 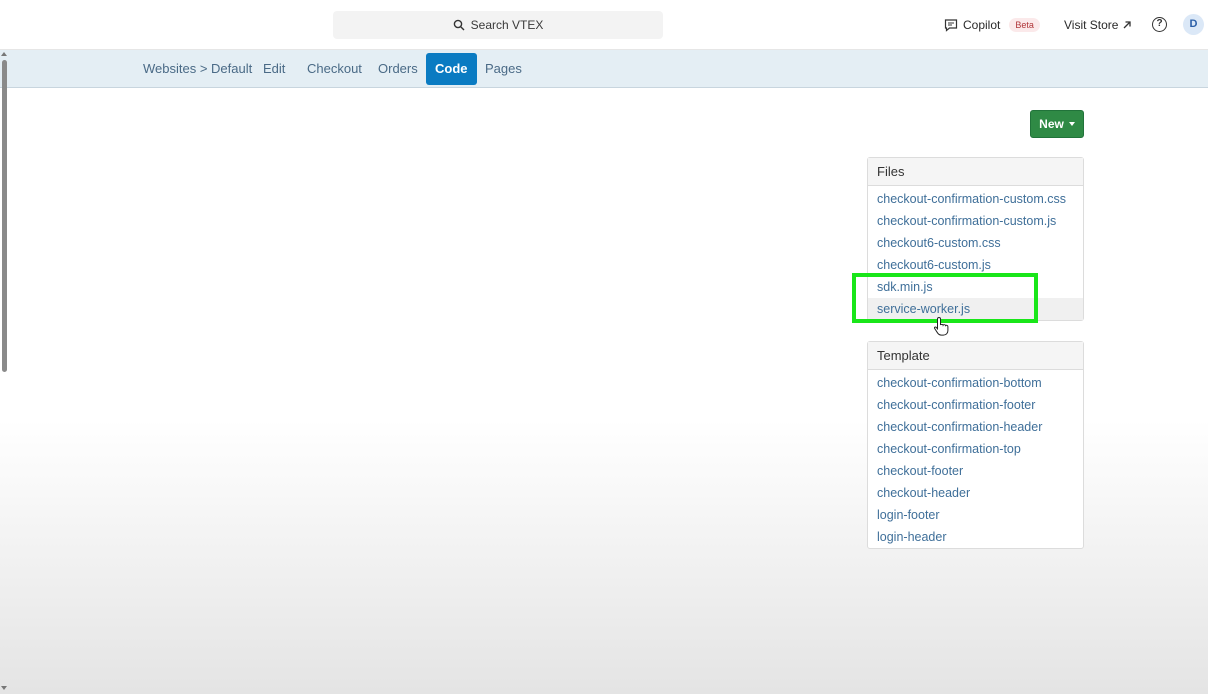 I want to click on tab-checkout: Checkout, so click(x=334, y=69).